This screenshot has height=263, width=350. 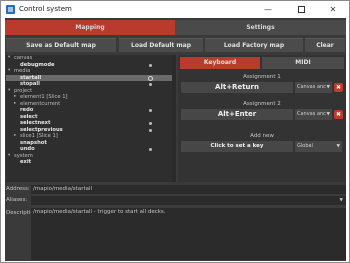 What do you see at coordinates (188, 189) in the screenshot?
I see `address-field: /mapio/media/startall` at bounding box center [188, 189].